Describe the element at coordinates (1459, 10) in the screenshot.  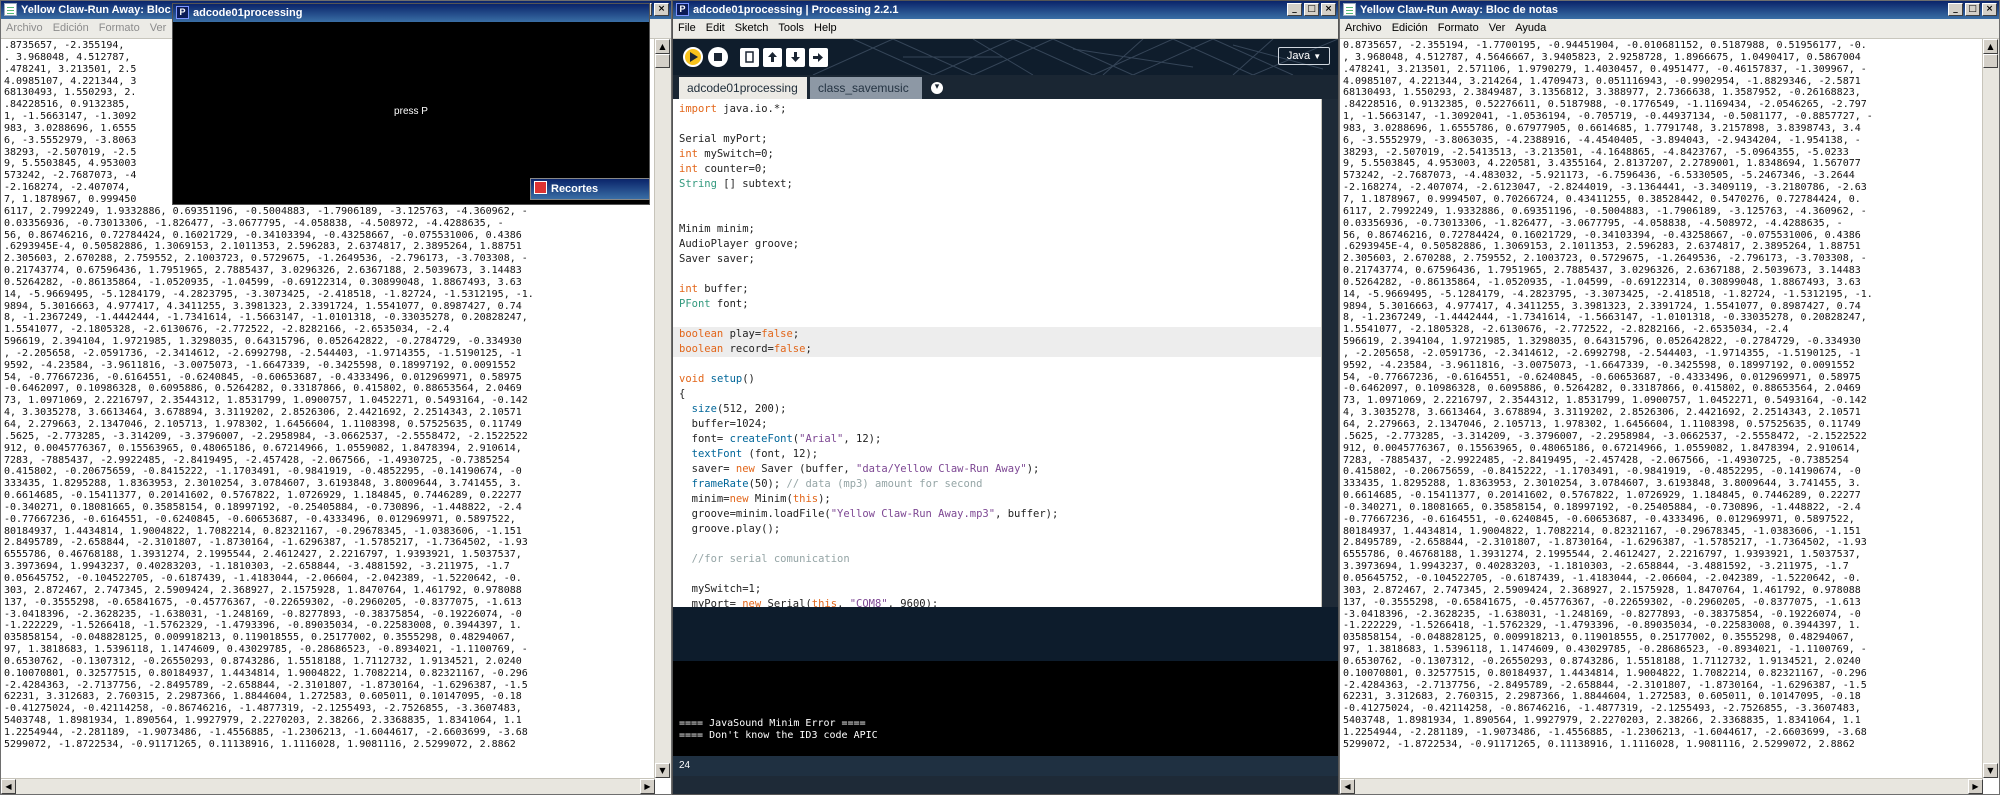
I see `right-notepad-title: Yellow Claw-Run Away: Bloc de notas` at that location.